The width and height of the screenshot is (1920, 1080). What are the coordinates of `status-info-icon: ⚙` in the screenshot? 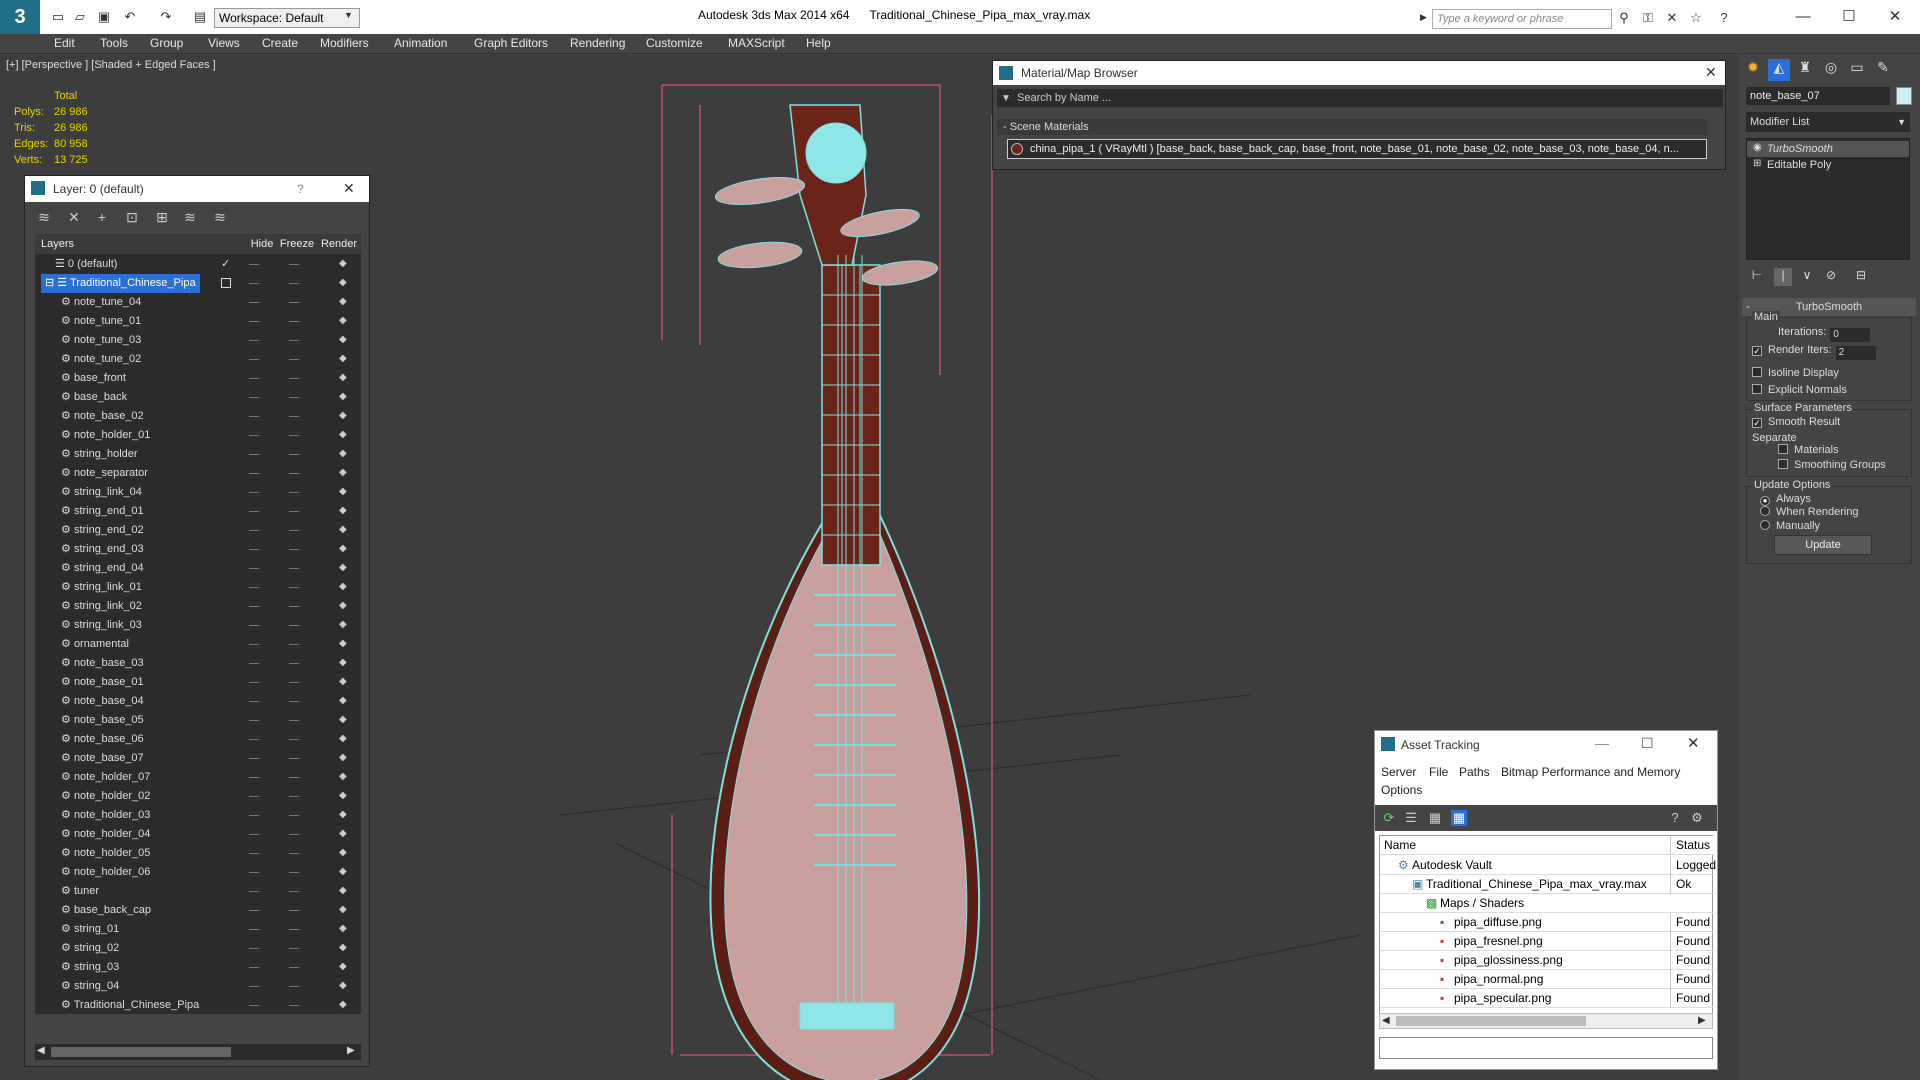 It's located at (1697, 818).